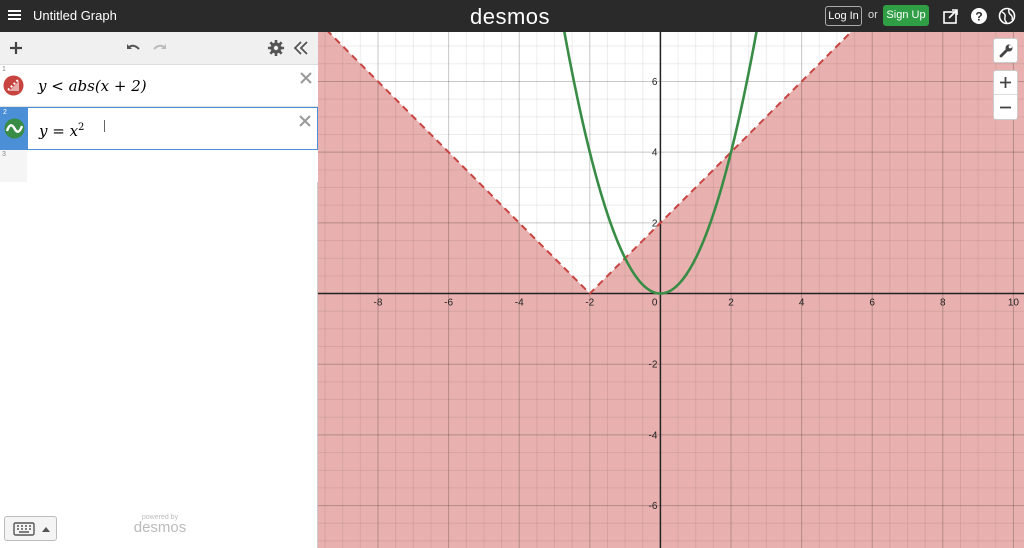 The image size is (1024, 548). I want to click on zoom-in-icon, so click(1005, 82).